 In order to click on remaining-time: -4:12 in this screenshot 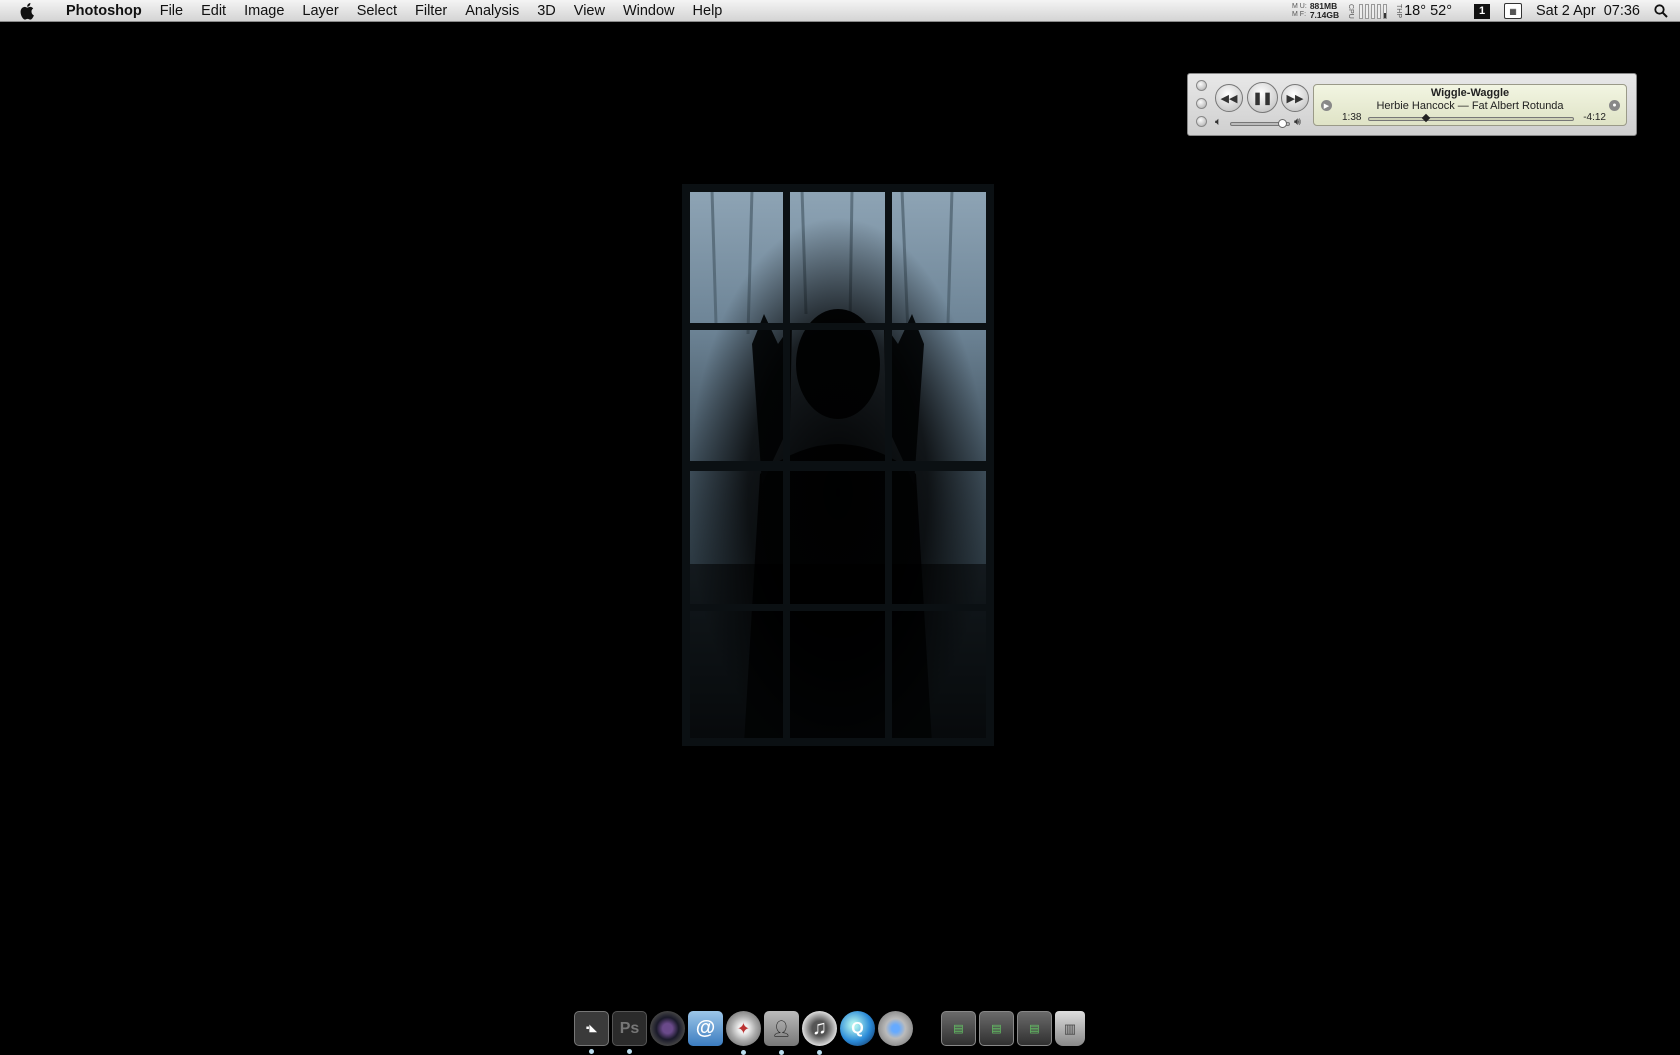, I will do `click(1594, 117)`.